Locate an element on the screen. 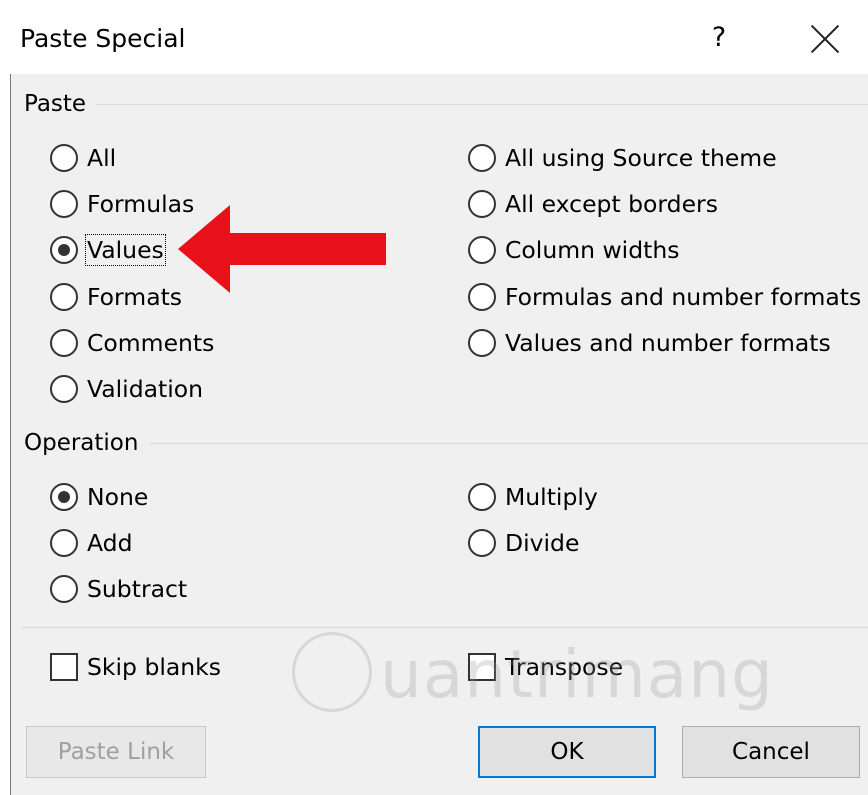 This screenshot has width=868, height=795. cancel-button: Cancel is located at coordinates (771, 752).